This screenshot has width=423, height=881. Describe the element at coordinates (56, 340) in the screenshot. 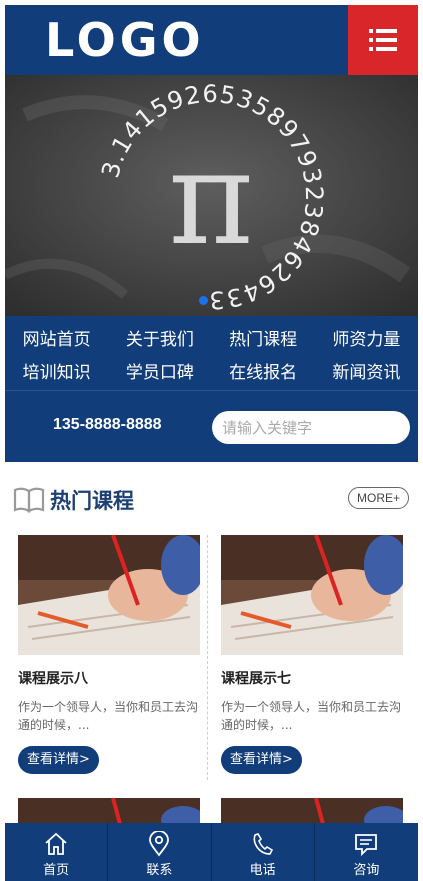

I see `nav-item-home: 网站首页` at that location.